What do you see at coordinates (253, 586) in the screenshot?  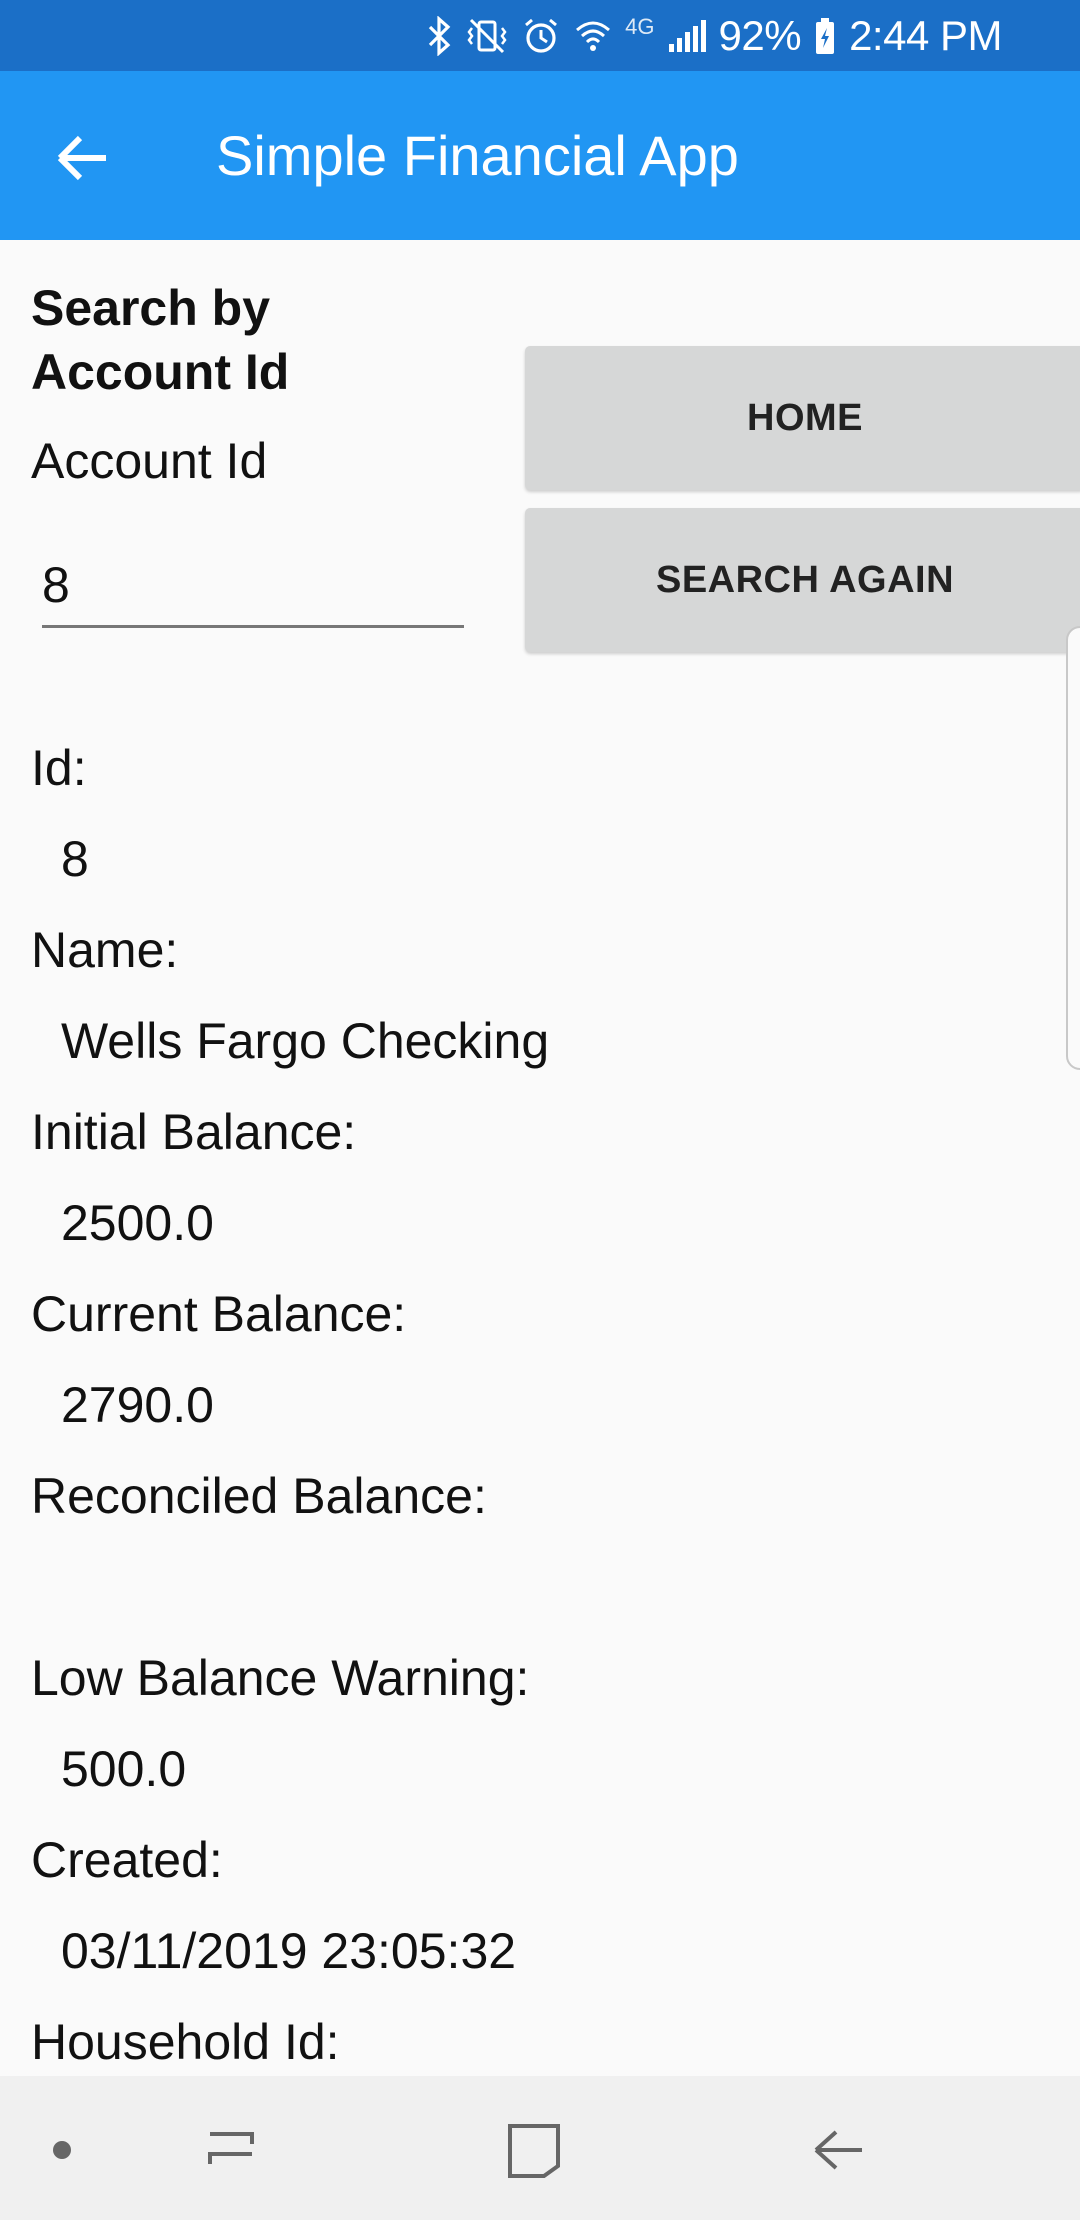 I see `account-id-input` at bounding box center [253, 586].